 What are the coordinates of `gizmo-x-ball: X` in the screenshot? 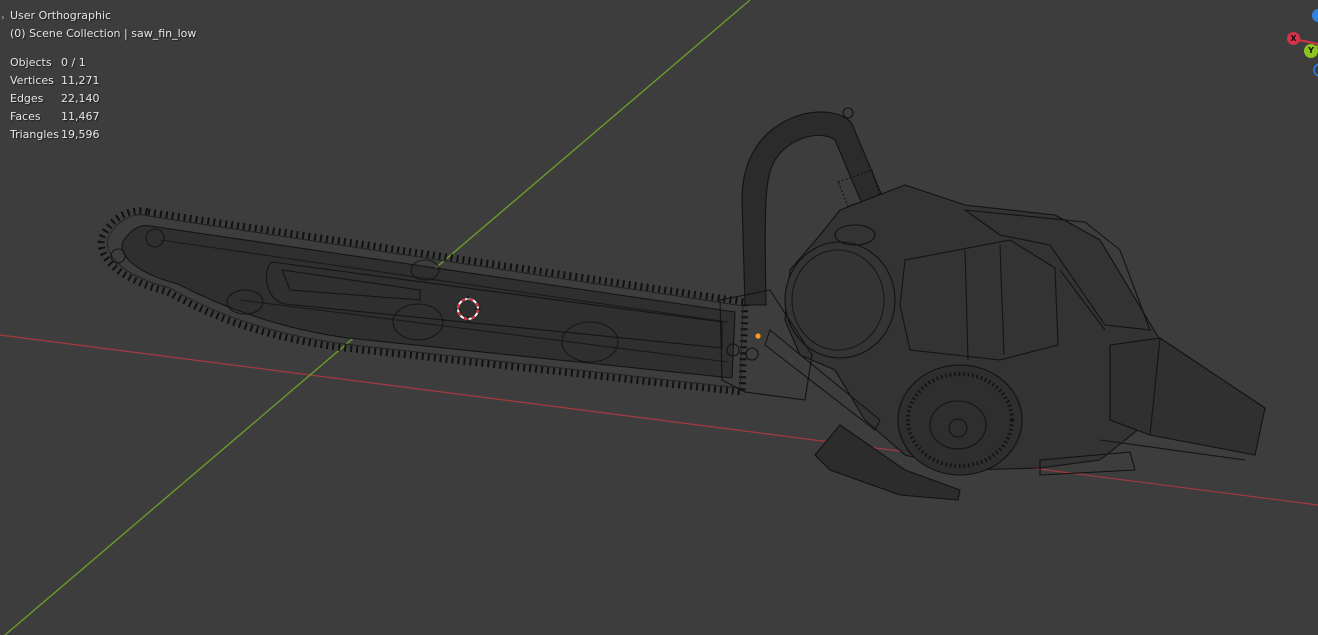 It's located at (1293, 38).